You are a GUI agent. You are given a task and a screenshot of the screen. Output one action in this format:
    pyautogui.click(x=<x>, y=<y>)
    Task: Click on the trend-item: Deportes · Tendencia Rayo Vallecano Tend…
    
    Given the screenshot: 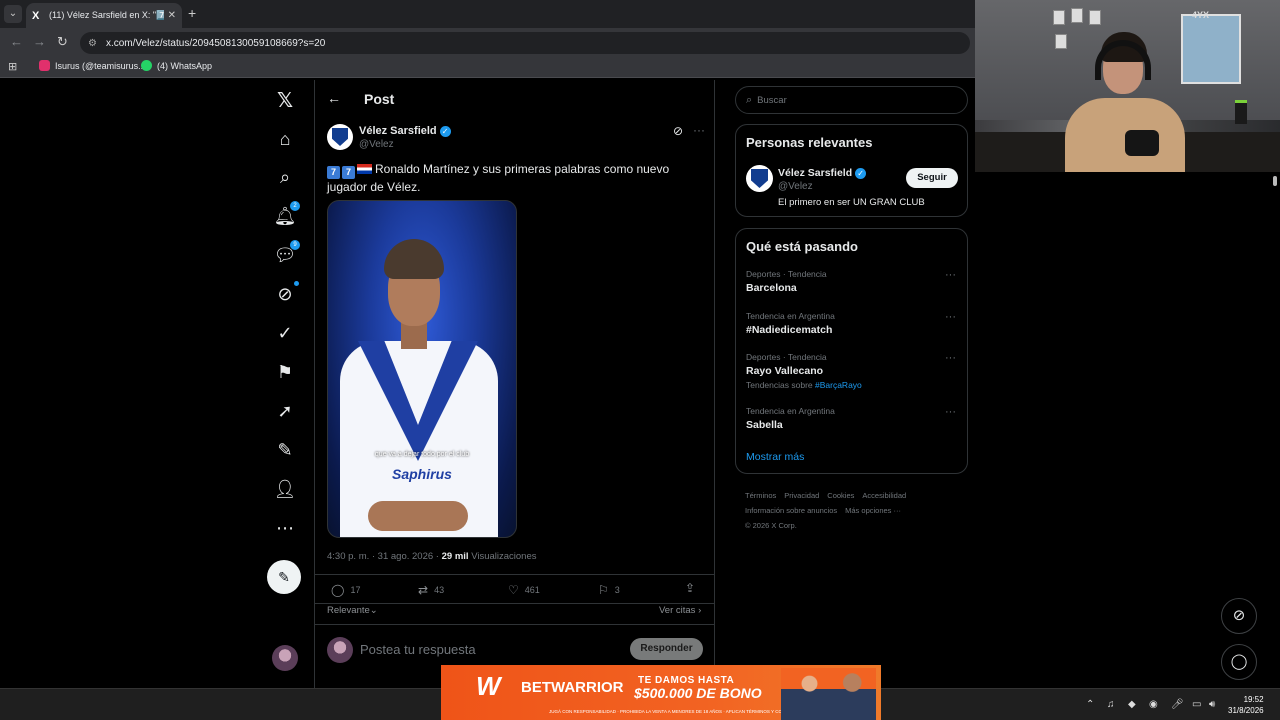 What is the action you would take?
    pyautogui.click(x=851, y=371)
    